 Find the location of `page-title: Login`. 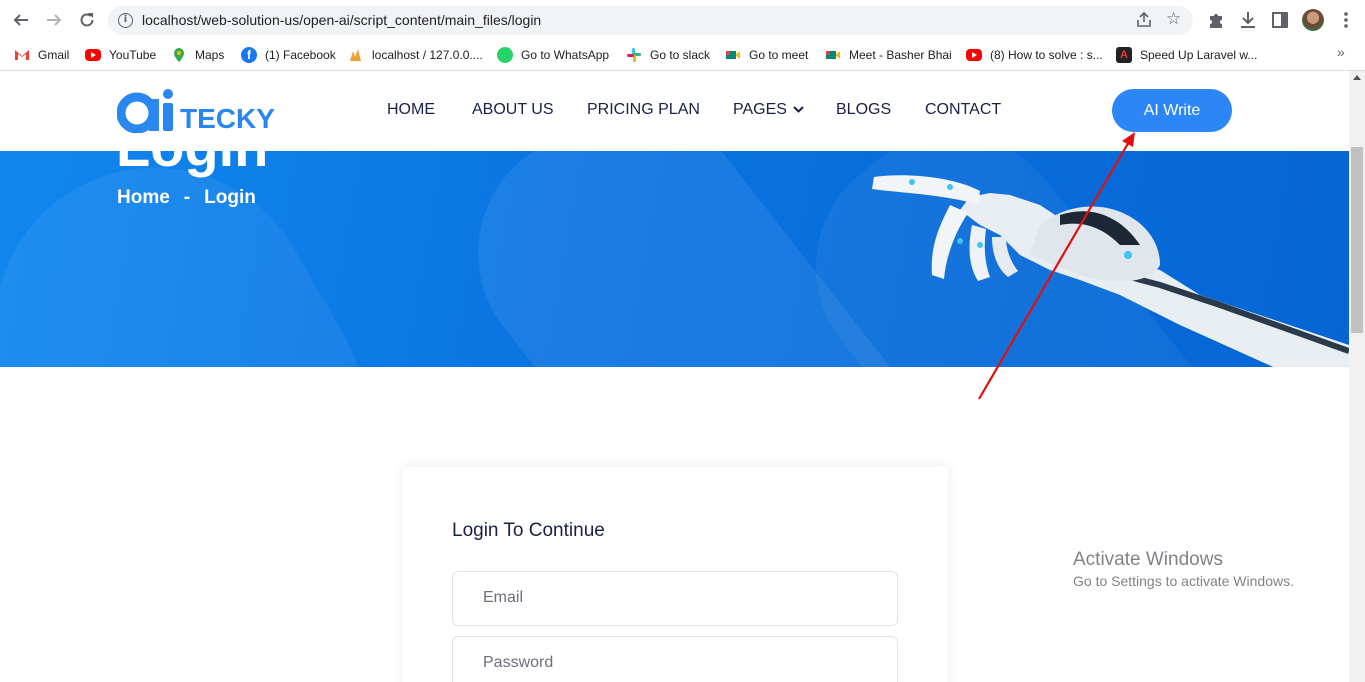

page-title: Login is located at coordinates (192, 163).